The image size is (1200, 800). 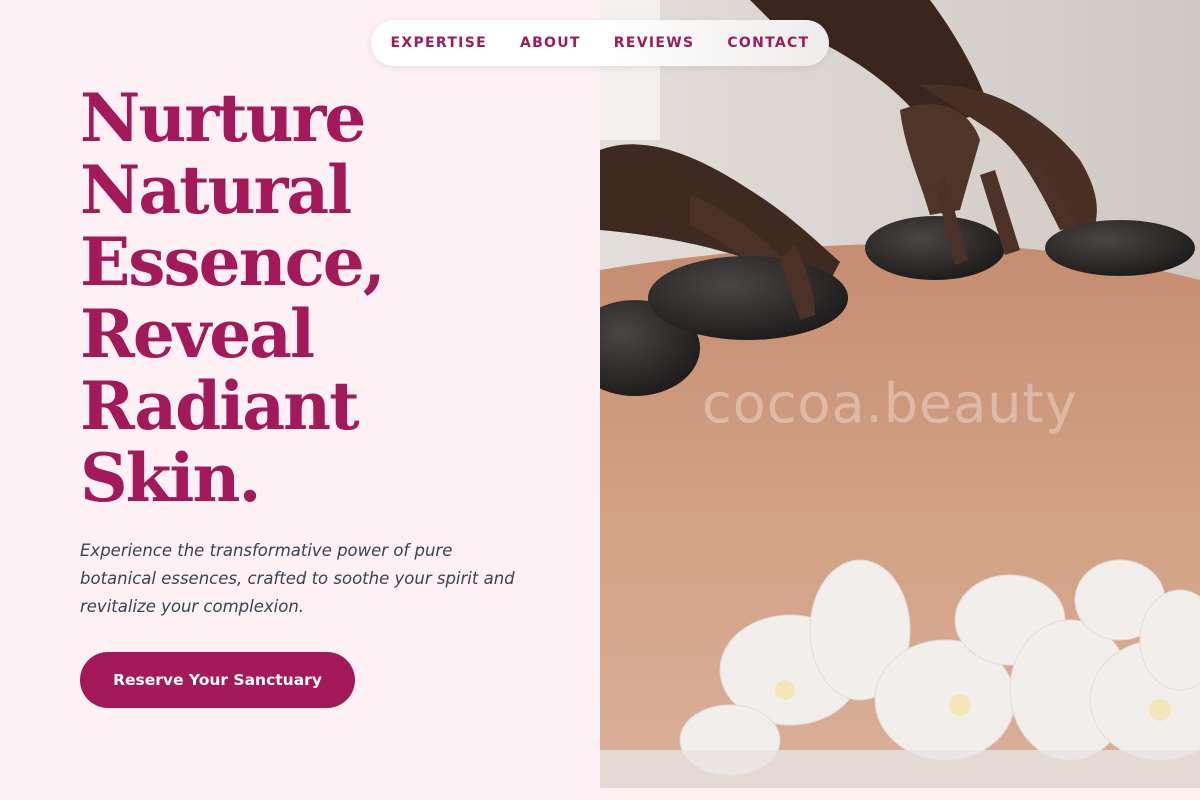 What do you see at coordinates (439, 43) in the screenshot?
I see `nav-link-expertise: EXPERTISE` at bounding box center [439, 43].